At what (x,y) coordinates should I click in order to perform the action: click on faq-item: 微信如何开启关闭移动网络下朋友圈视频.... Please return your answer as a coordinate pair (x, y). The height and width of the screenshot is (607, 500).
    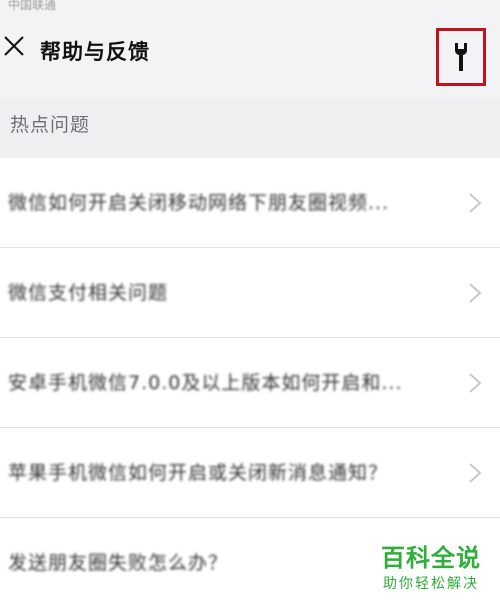
    Looking at the image, I should click on (250, 203).